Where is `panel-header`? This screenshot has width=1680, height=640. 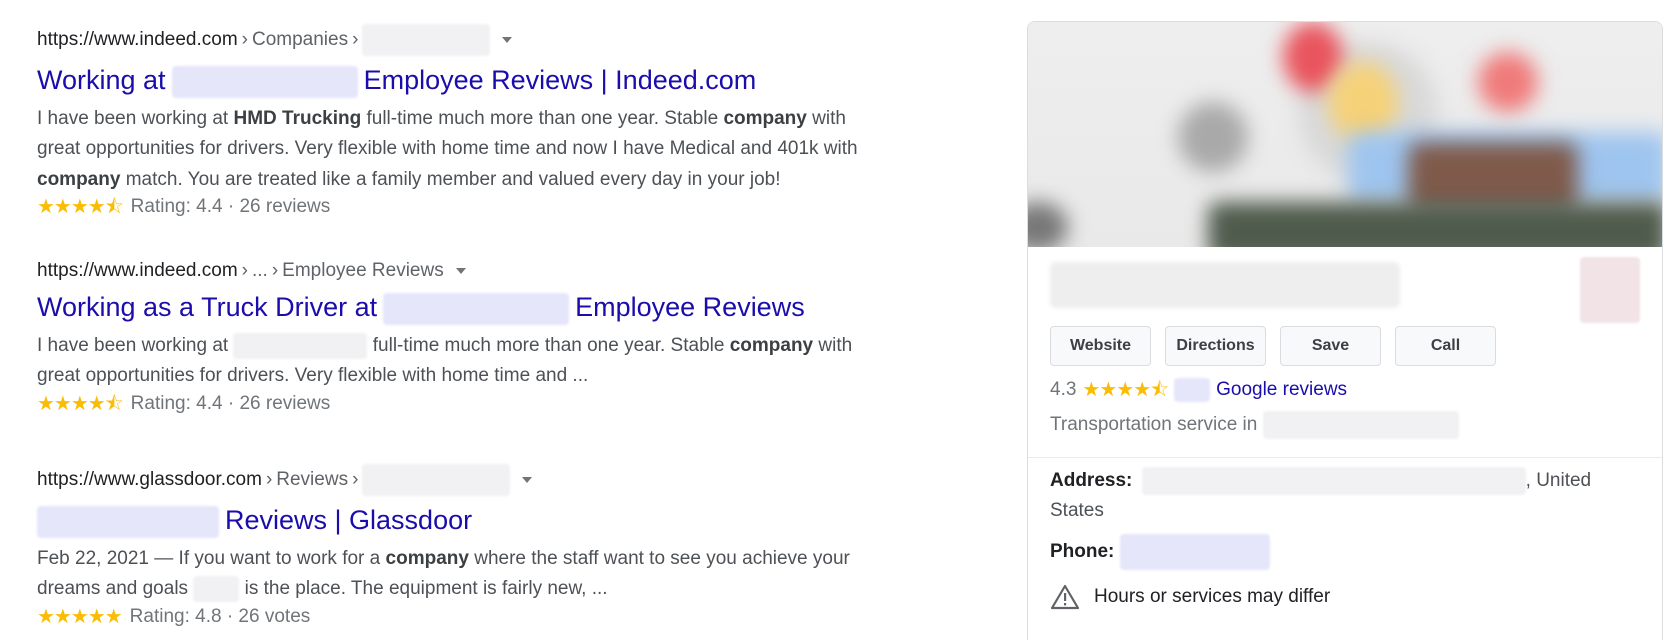 panel-header is located at coordinates (1345, 285).